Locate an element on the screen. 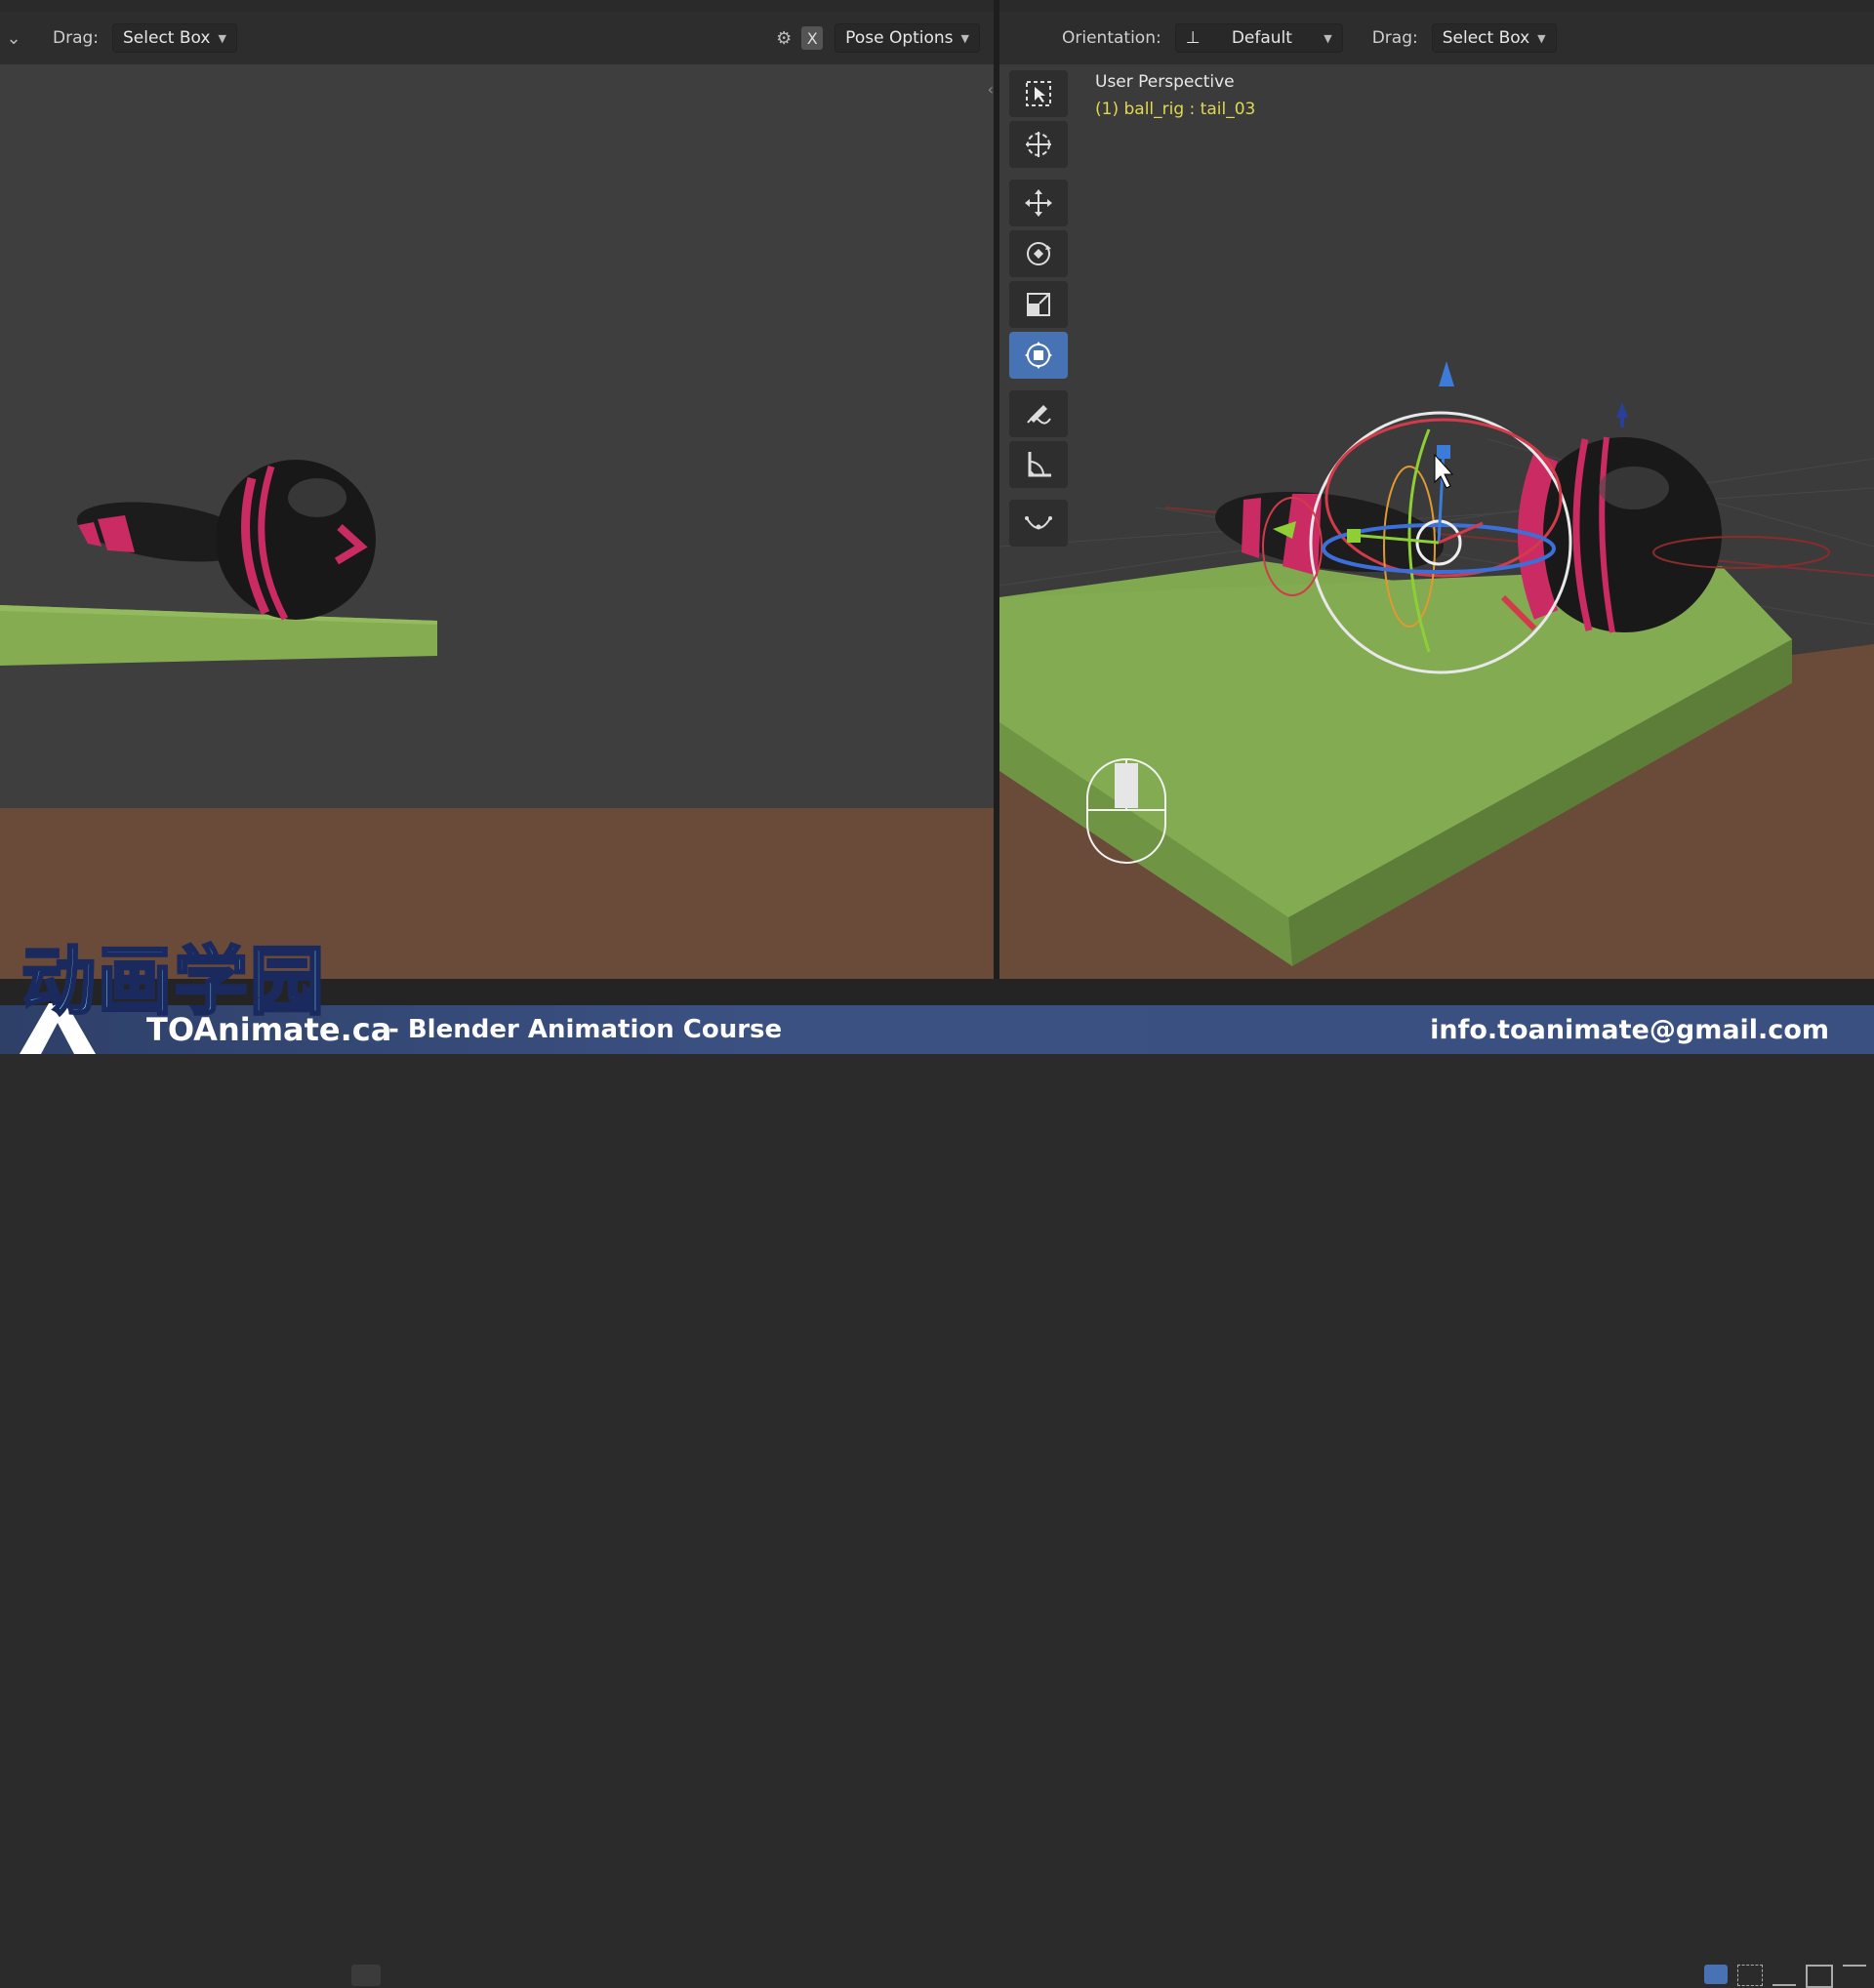  status-icons is located at coordinates (1785, 1976).